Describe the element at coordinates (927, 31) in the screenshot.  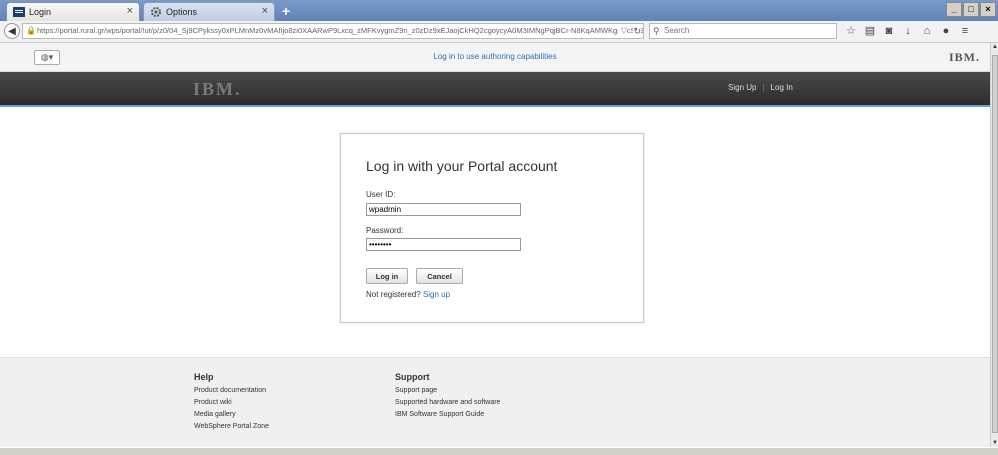
I see `home-icon: ⌂` at that location.